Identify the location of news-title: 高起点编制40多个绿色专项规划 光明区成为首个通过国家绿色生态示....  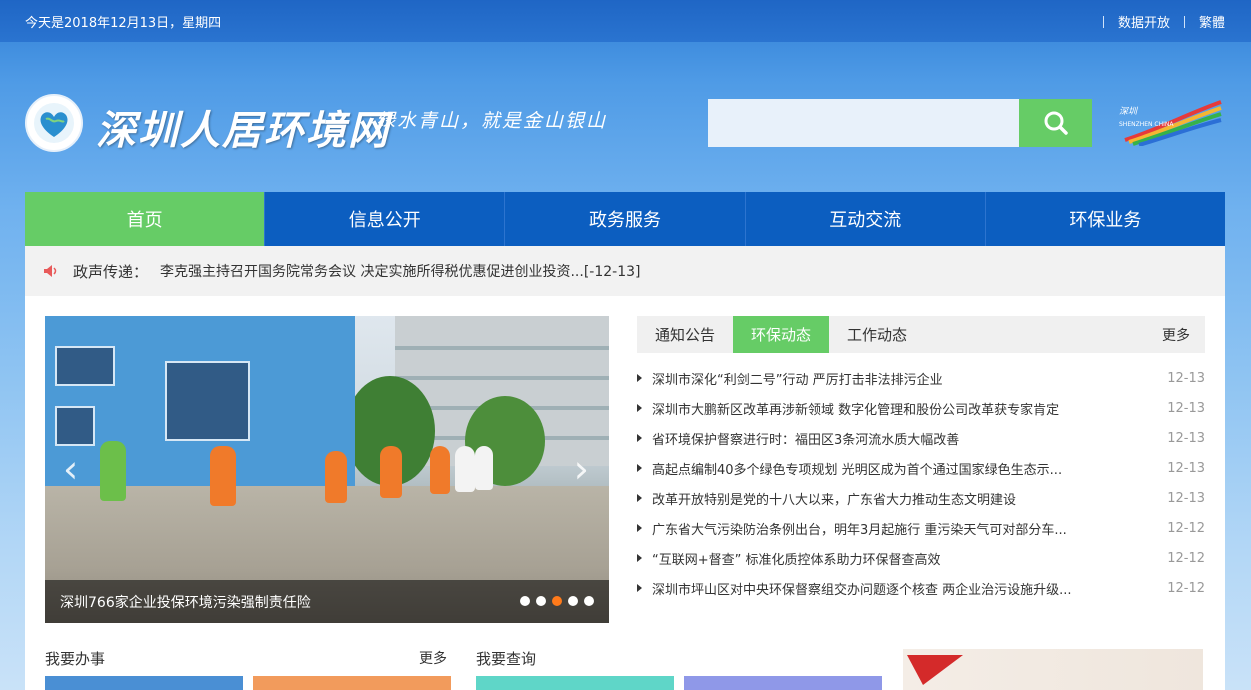
(857, 470).